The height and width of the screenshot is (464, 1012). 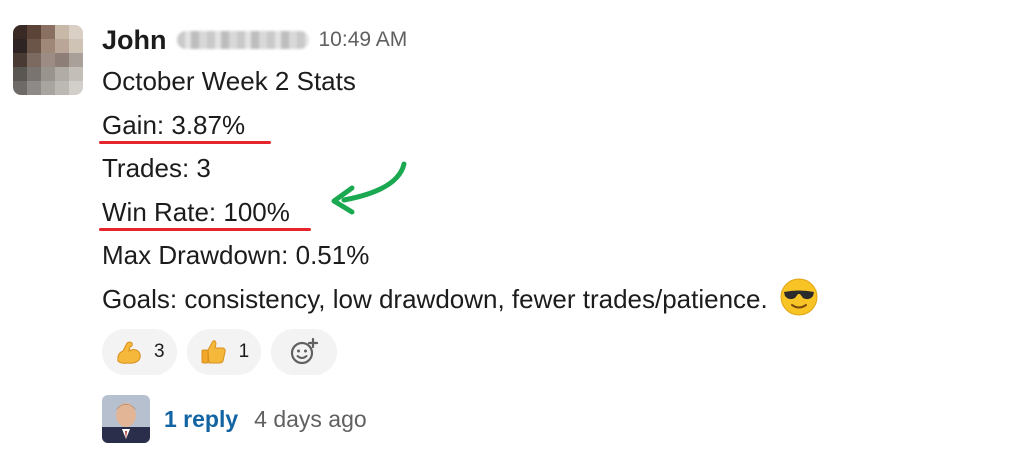 I want to click on redacted-surname, so click(x=242, y=40).